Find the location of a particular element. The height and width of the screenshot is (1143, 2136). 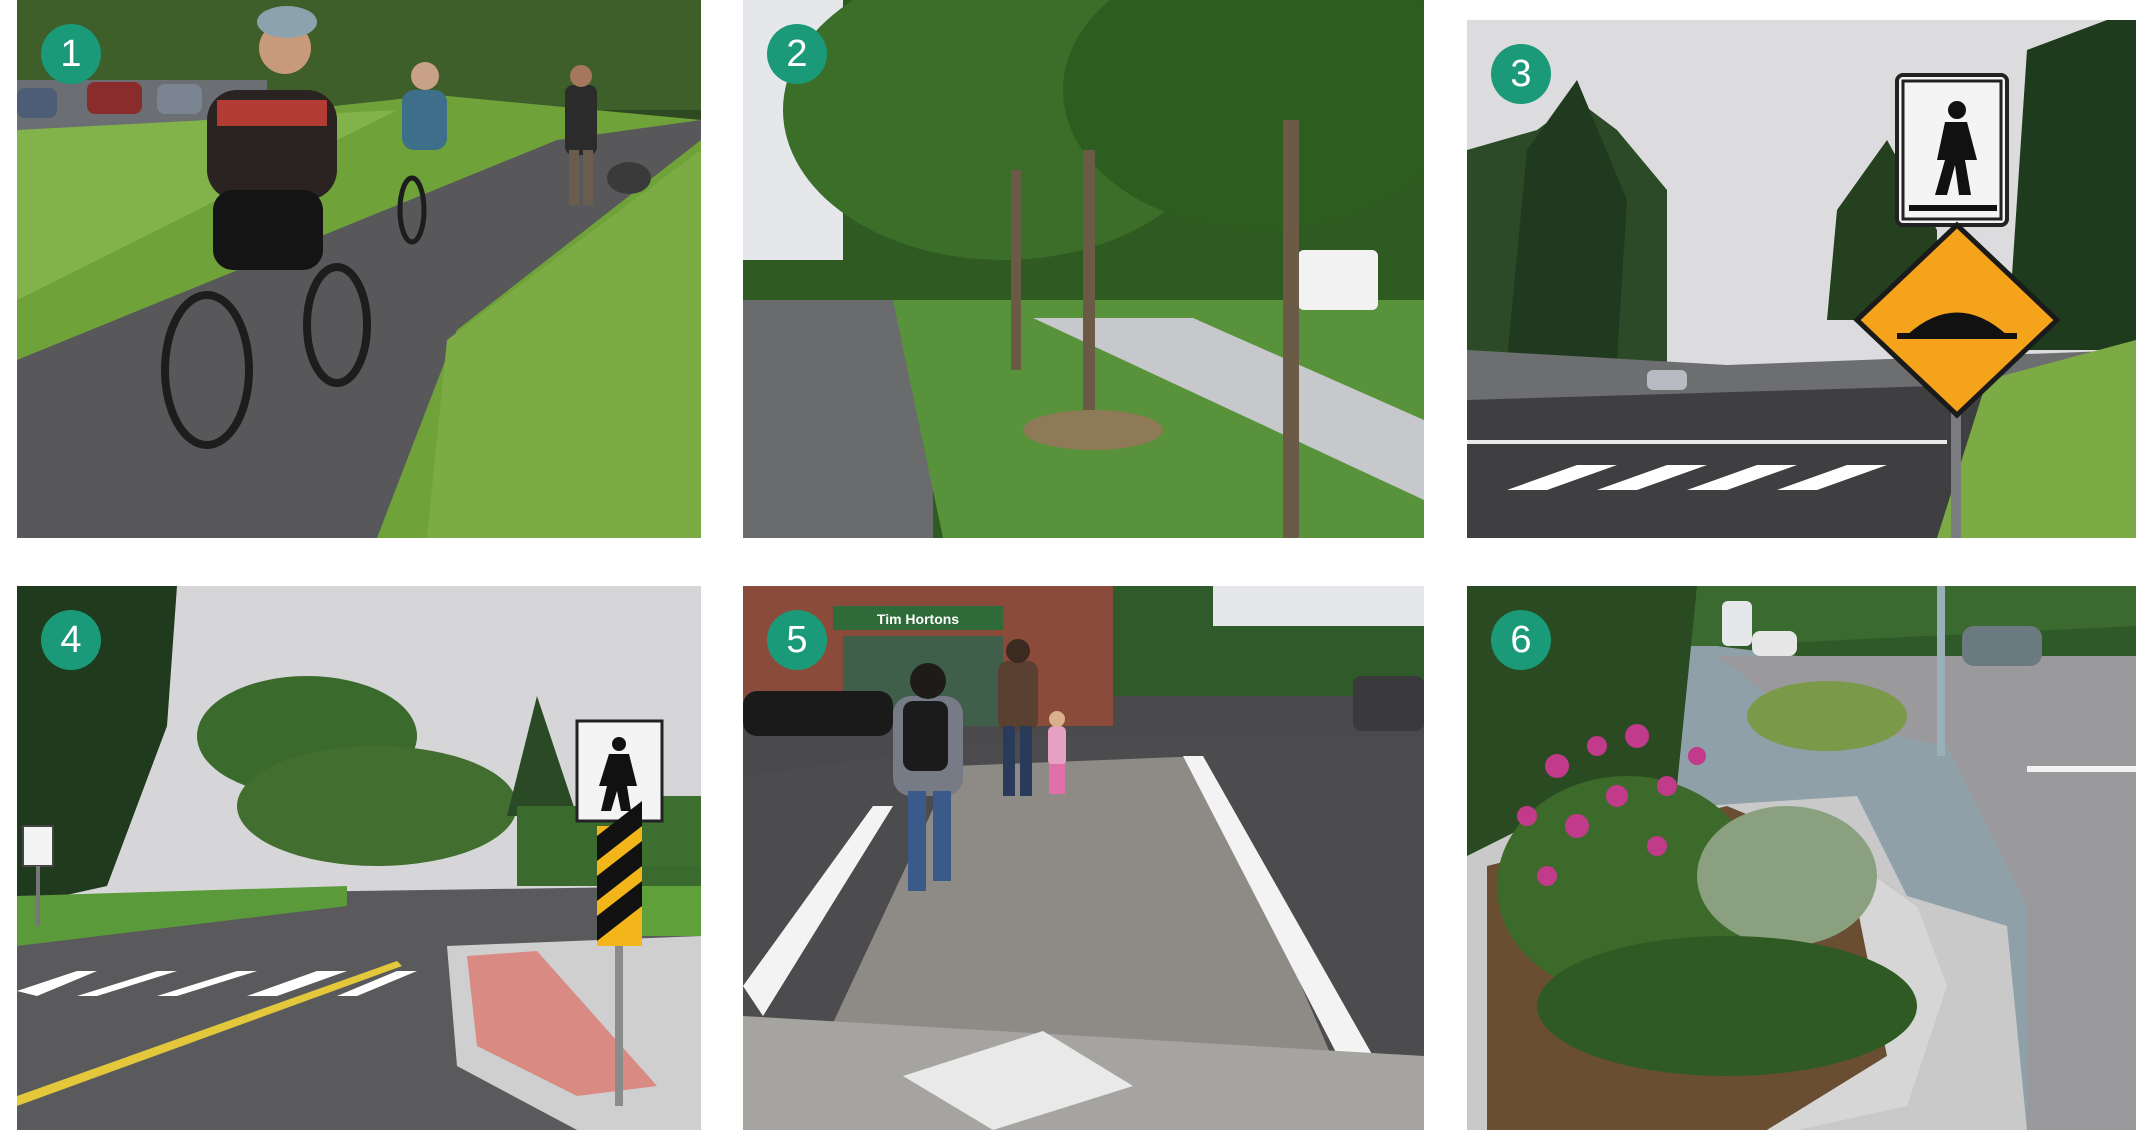

panel-number-badge: 5 is located at coordinates (797, 640).